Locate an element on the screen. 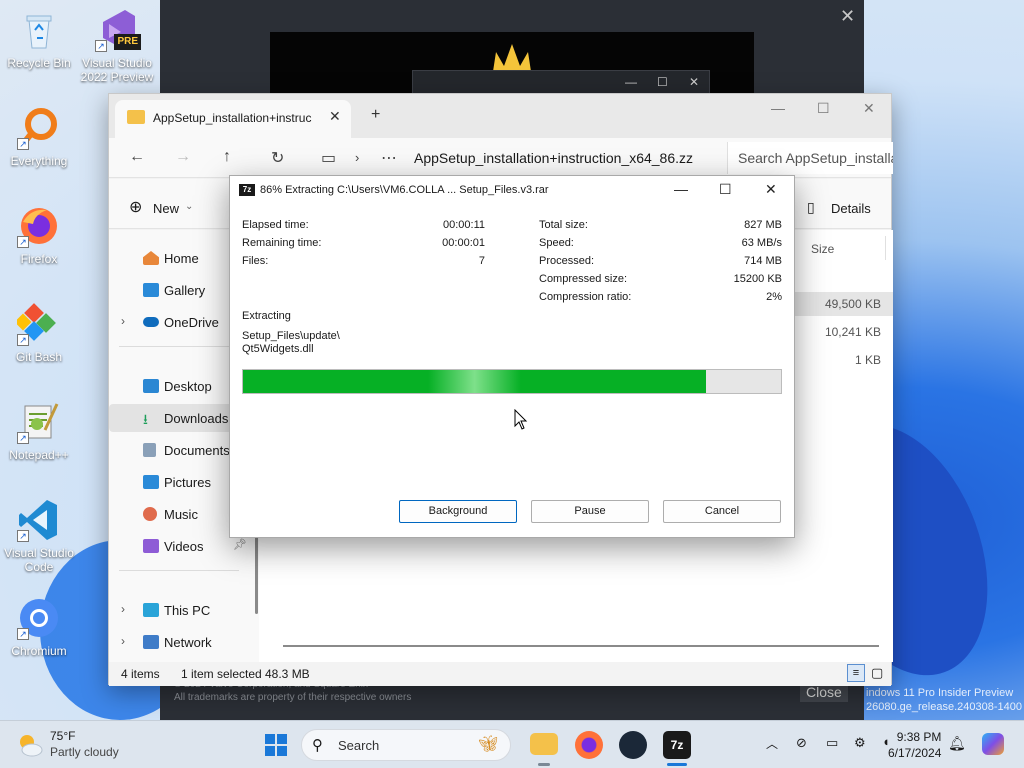 This screenshot has height=768, width=1024. sidebar-item-onedrive: › OneDrive is located at coordinates (179, 322).